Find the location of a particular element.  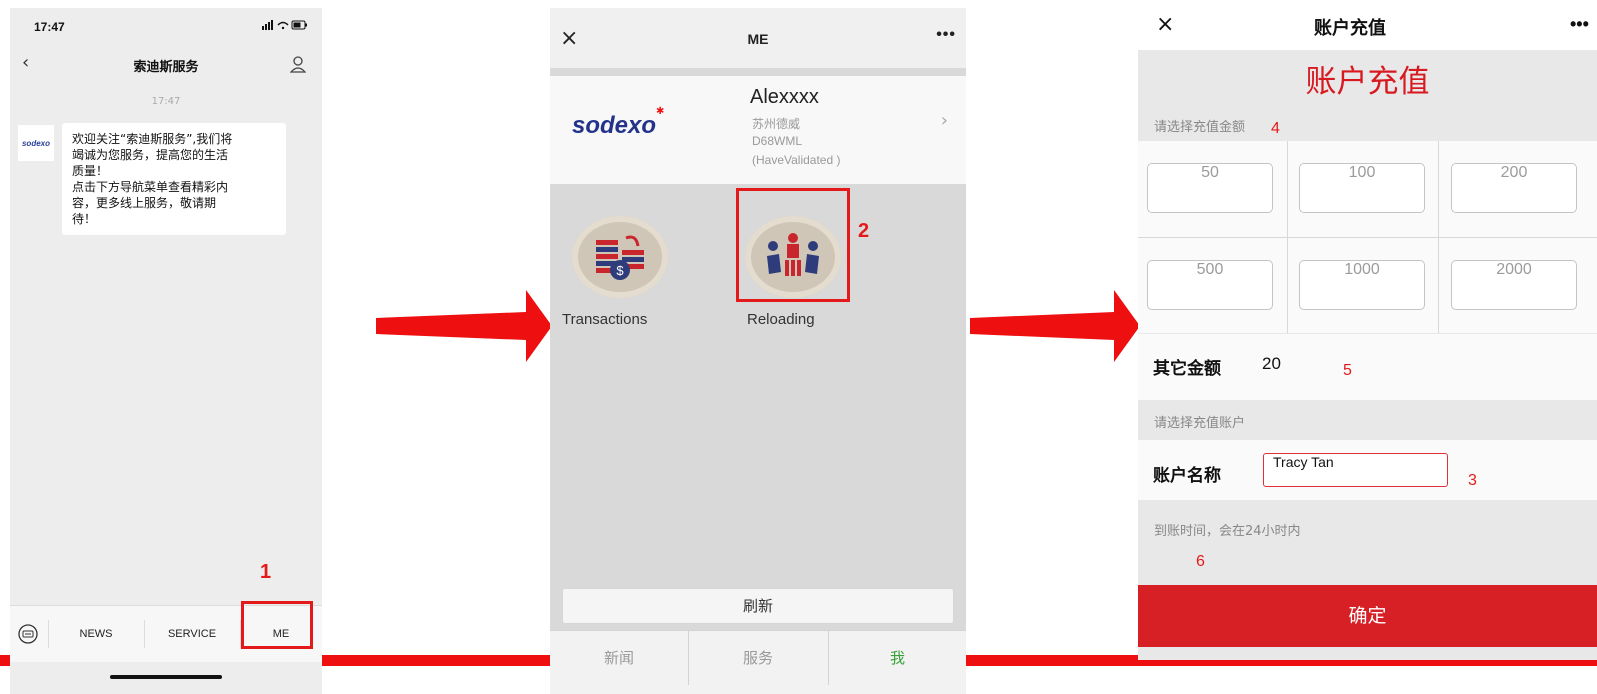

status-time: 17:47 is located at coordinates (49, 27).